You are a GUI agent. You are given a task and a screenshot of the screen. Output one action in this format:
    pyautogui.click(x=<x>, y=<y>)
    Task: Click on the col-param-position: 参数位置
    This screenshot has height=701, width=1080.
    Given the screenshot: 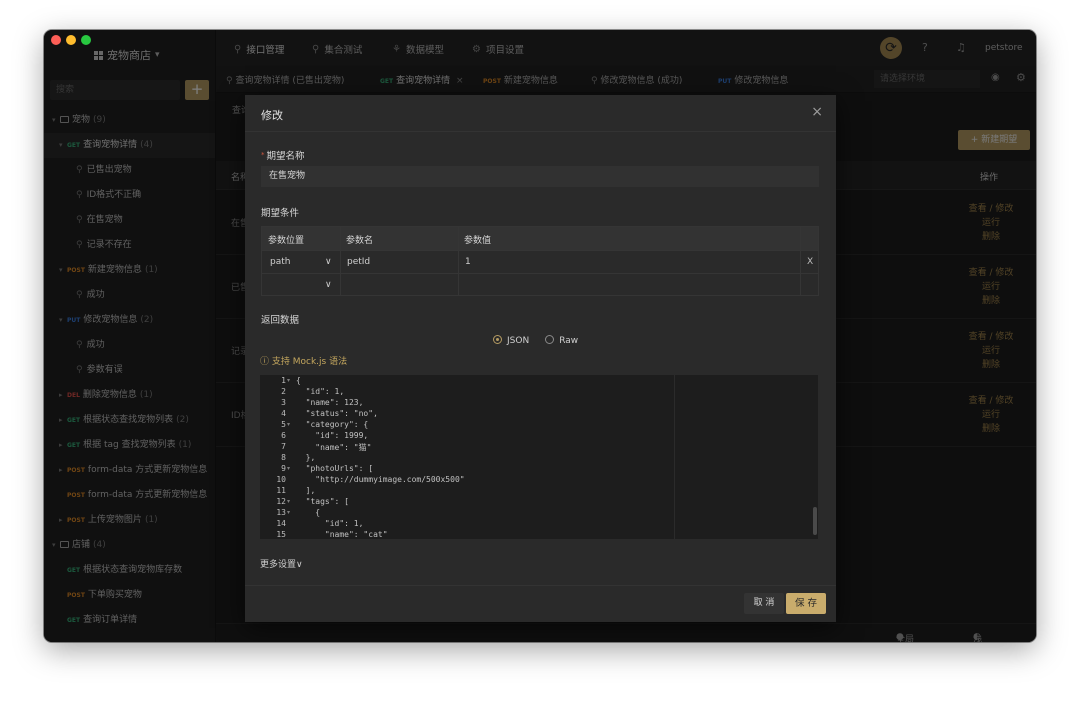 What is the action you would take?
    pyautogui.click(x=286, y=241)
    